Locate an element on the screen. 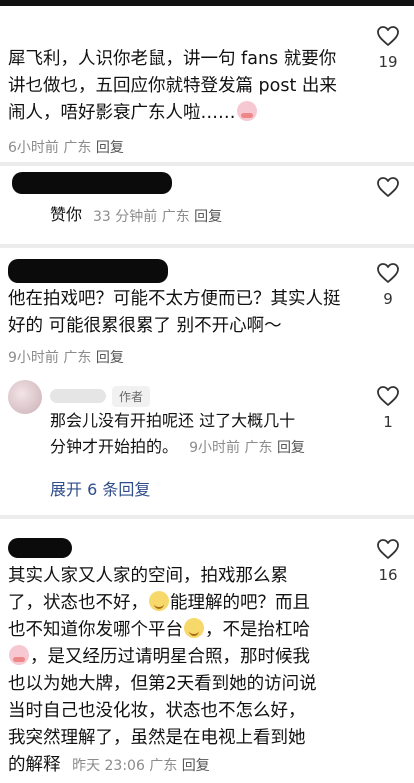  comment-5-line-3: 也不知道你发哪个平台 ，不是抬杠哈 is located at coordinates (183, 630).